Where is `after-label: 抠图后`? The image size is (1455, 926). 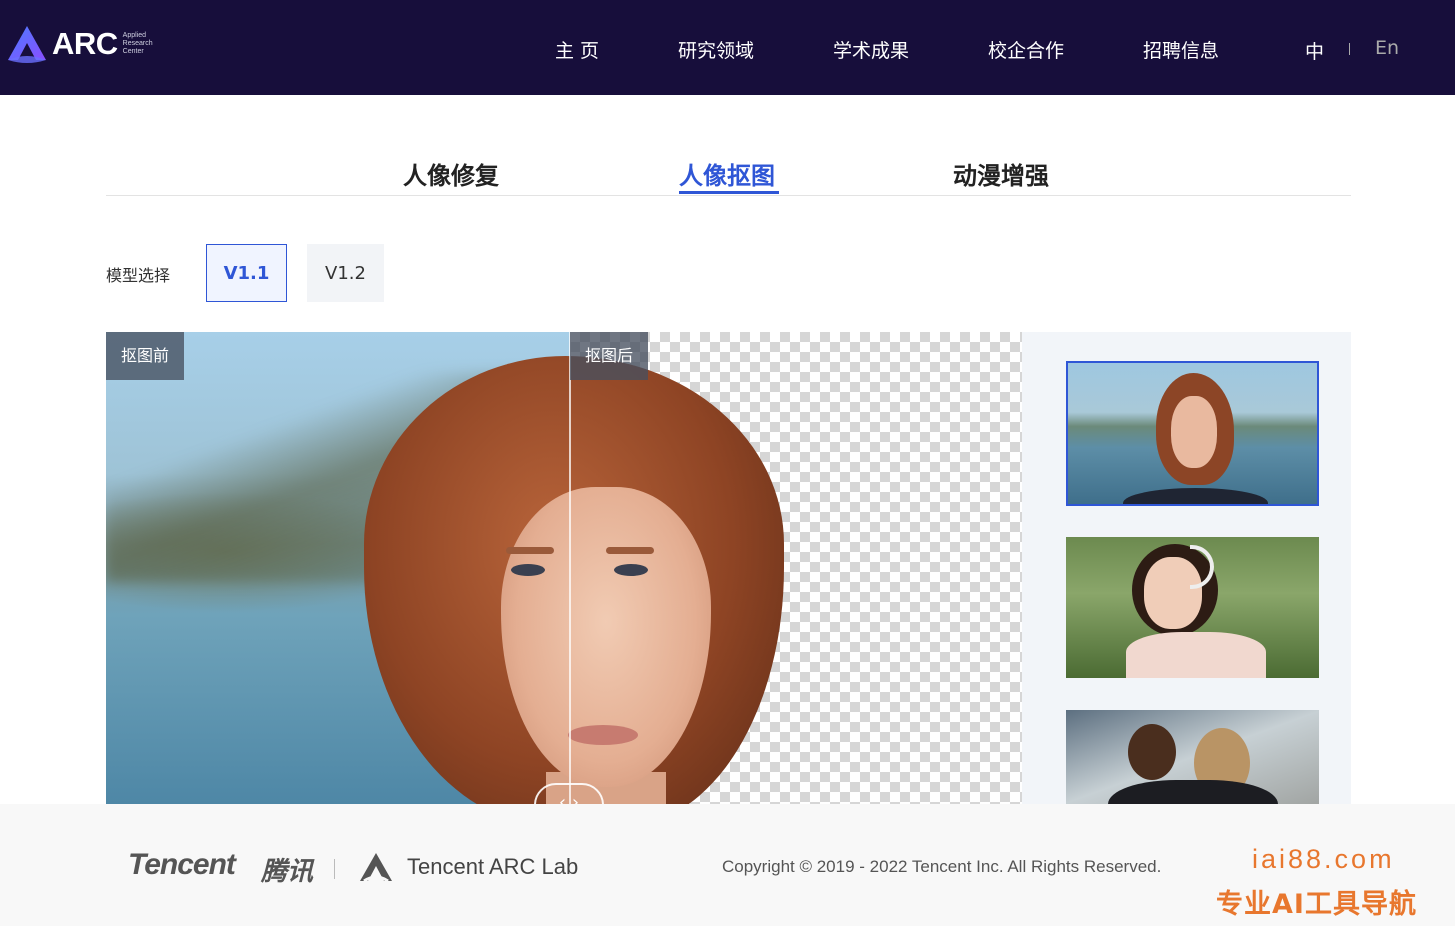 after-label: 抠图后 is located at coordinates (609, 356).